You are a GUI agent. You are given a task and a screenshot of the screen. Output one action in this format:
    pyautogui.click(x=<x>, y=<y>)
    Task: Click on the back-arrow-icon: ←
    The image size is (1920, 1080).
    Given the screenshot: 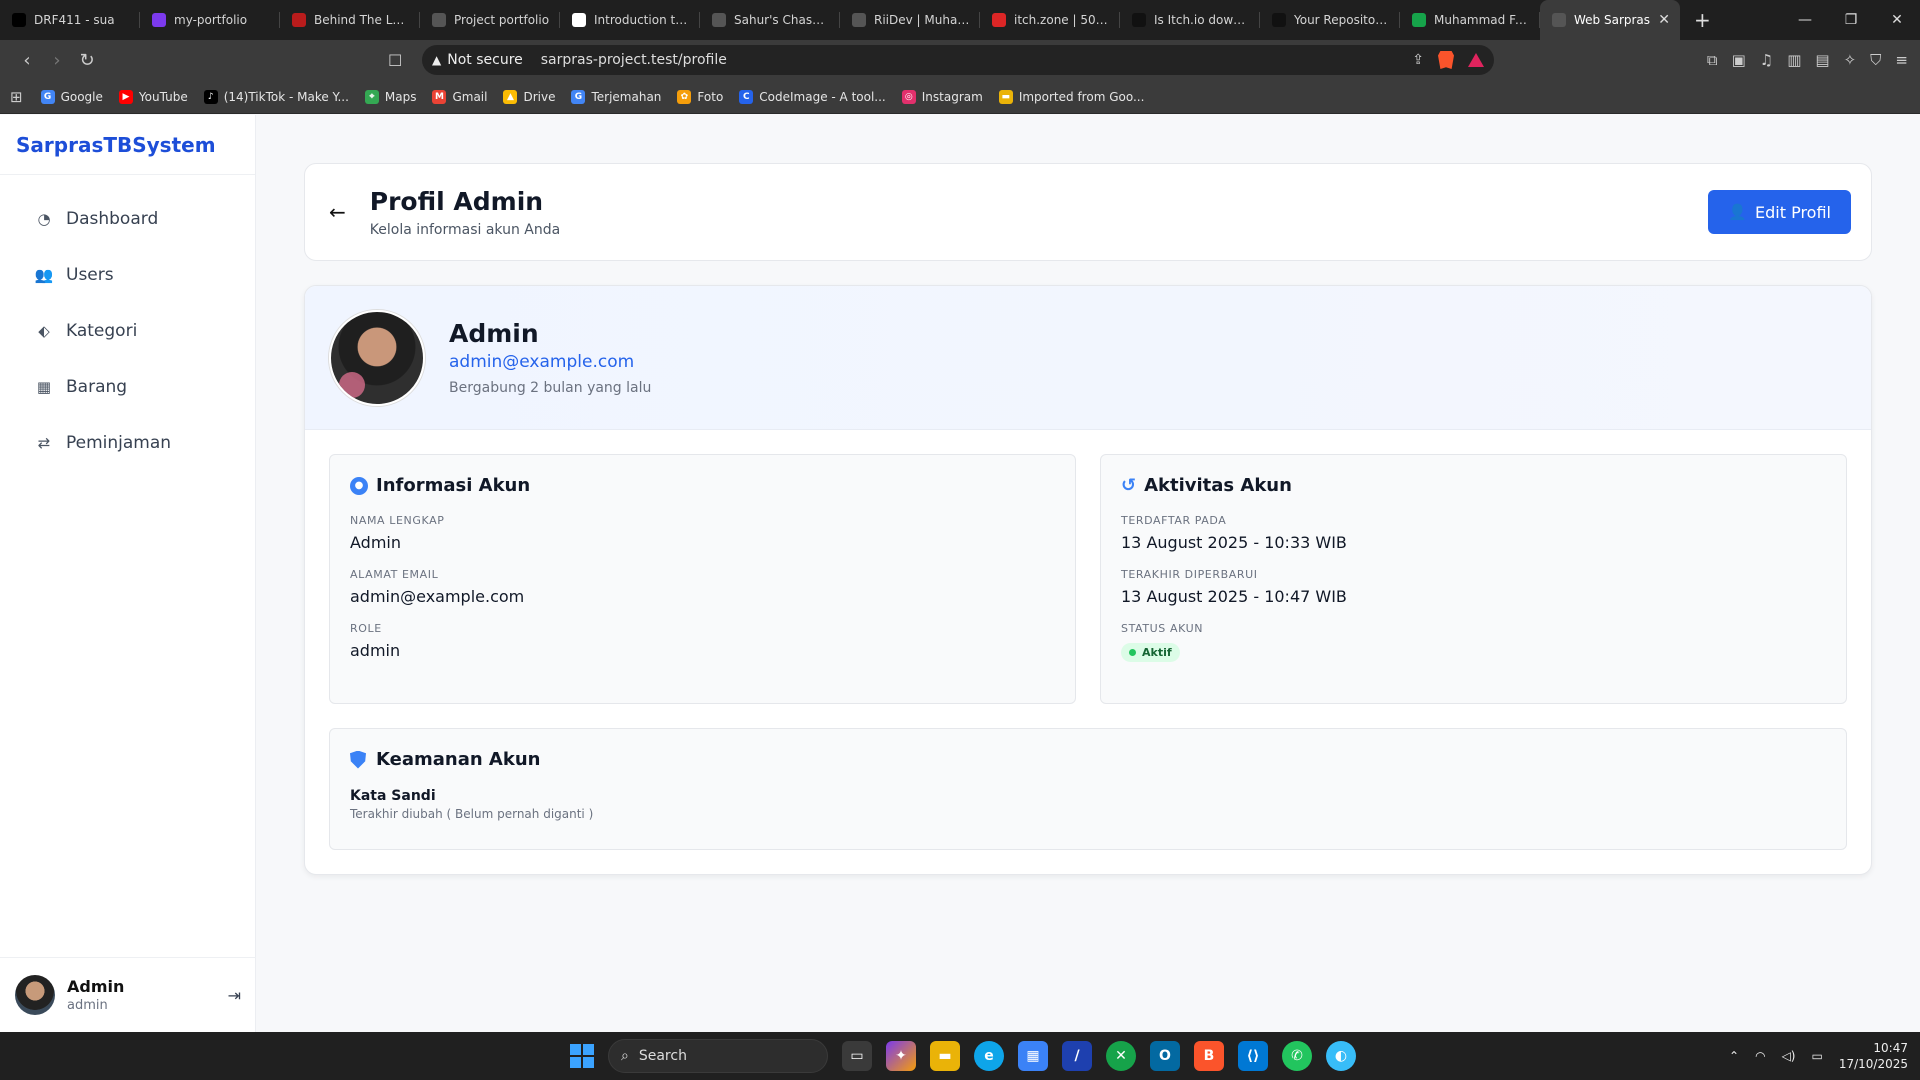 What is the action you would take?
    pyautogui.click(x=337, y=212)
    